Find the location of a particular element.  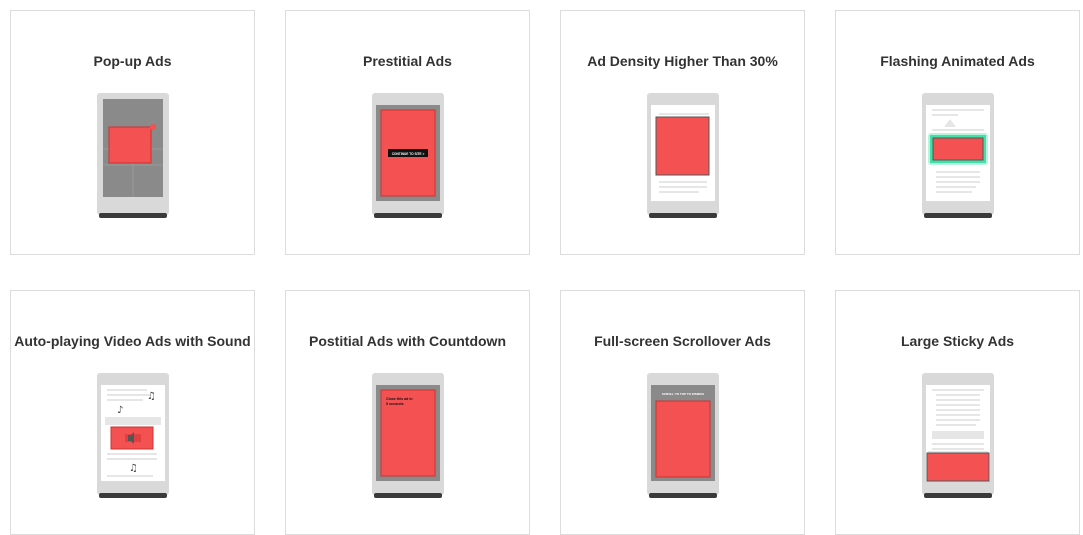

card-large-sticky-ads: Large Sticky Ads is located at coordinates (957, 412).